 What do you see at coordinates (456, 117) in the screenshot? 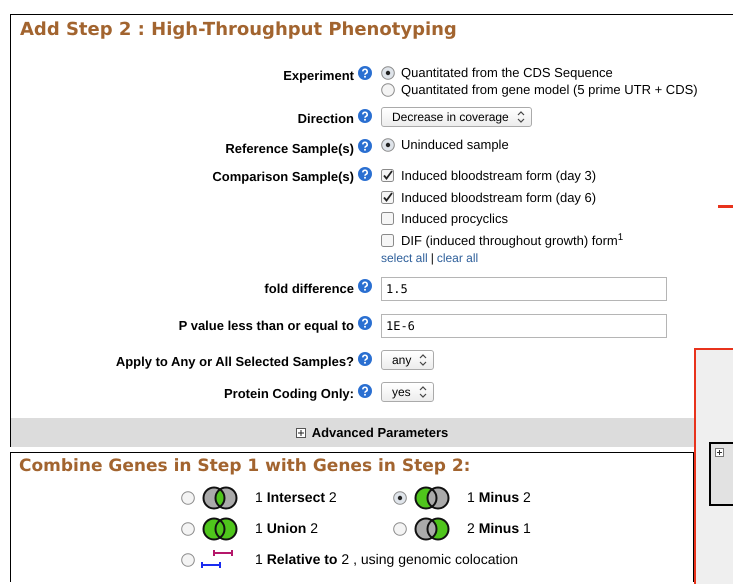
I see `dropdown: Decrease in coverage` at bounding box center [456, 117].